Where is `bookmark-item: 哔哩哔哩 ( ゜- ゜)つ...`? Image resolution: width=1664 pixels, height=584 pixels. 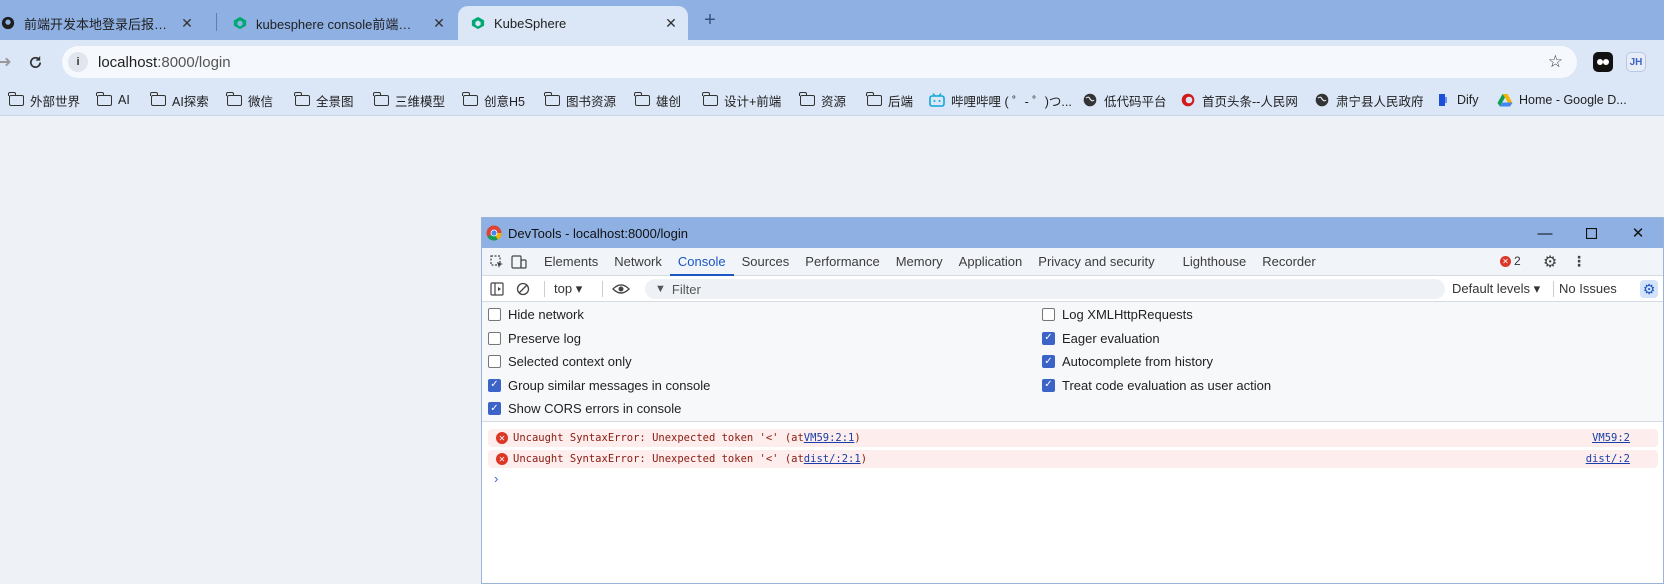
bookmark-item: 哔哩哔哩 ( ゜- ゜)つ... is located at coordinates (1000, 100).